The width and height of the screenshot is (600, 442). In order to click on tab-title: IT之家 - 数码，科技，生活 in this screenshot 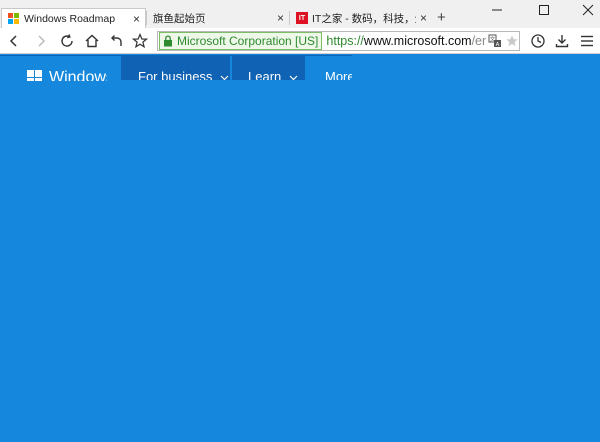, I will do `click(364, 18)`.